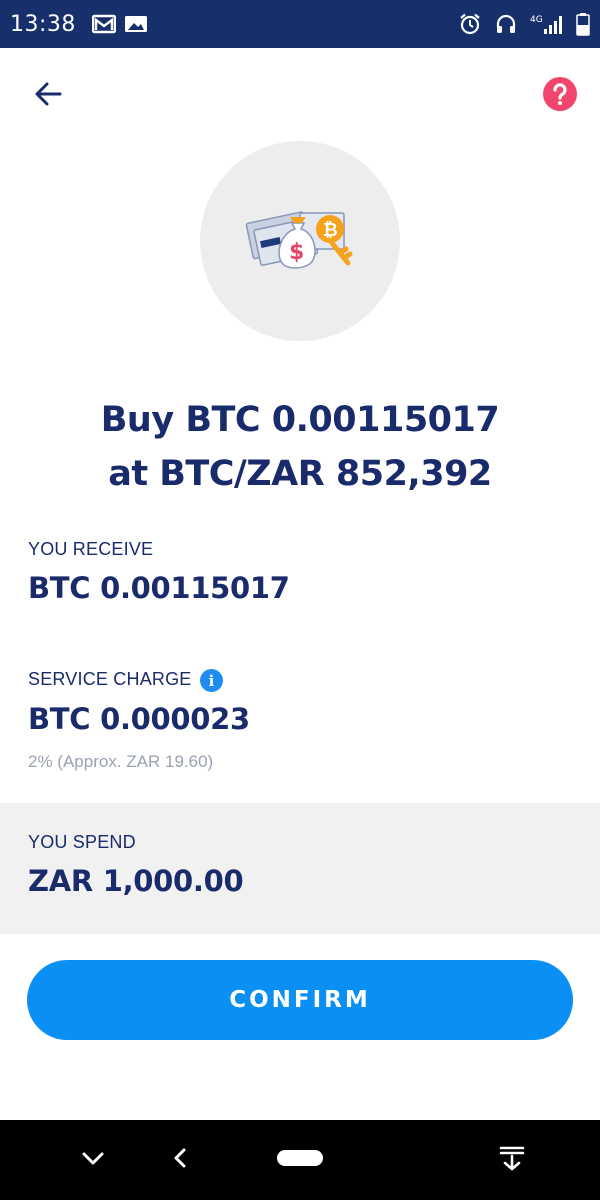  What do you see at coordinates (121, 761) in the screenshot?
I see `service-charge-note: 2% (Approx. ZAR 19.60)` at bounding box center [121, 761].